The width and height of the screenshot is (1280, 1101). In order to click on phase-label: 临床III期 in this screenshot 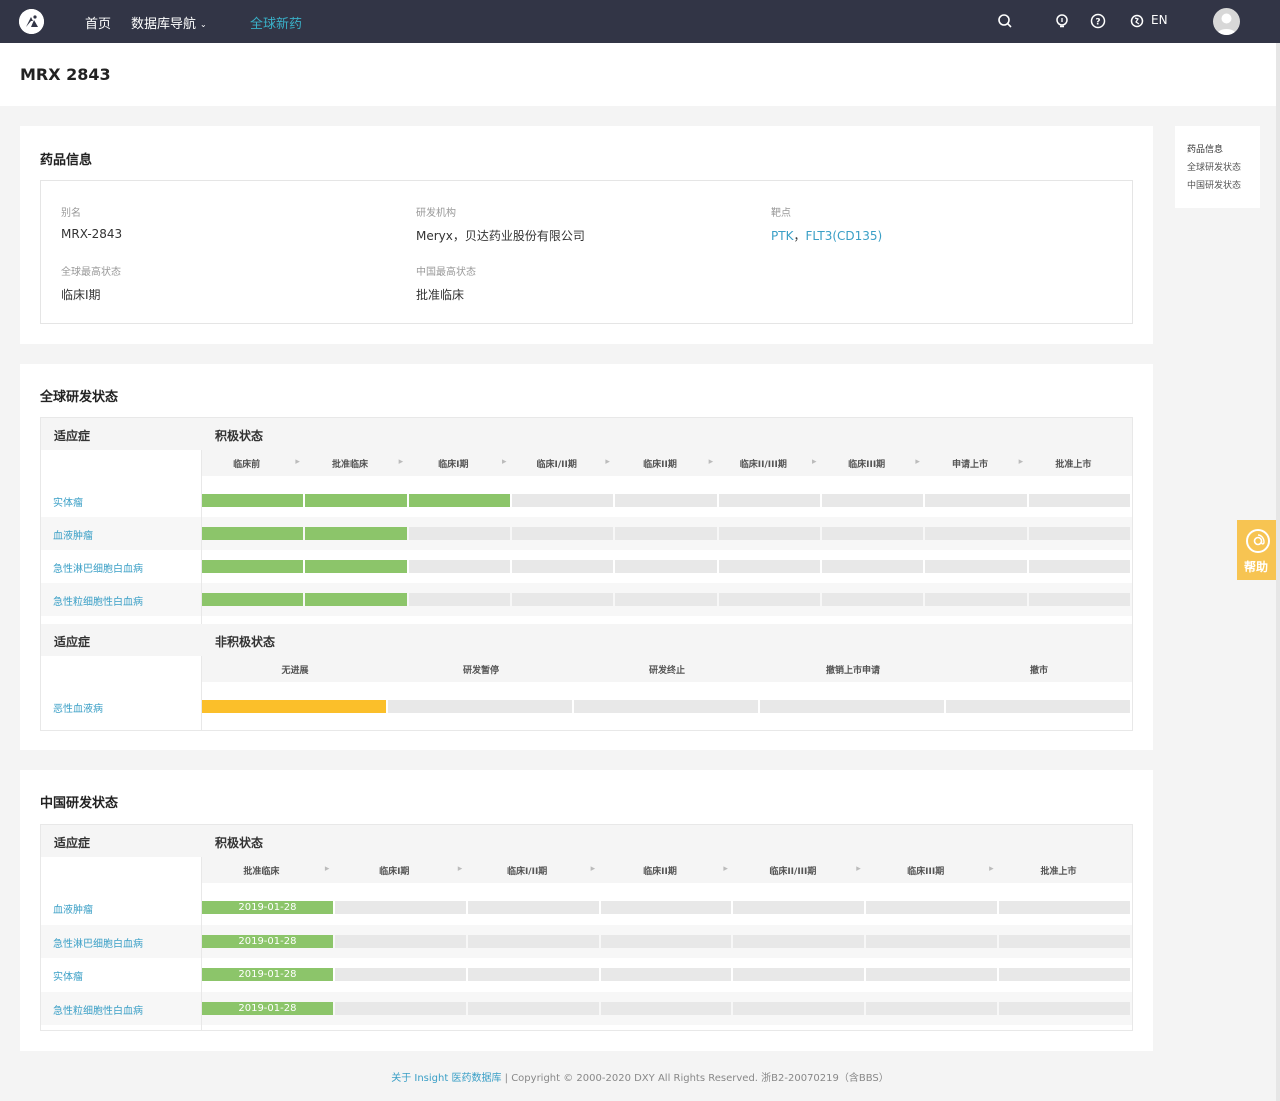, I will do `click(926, 872)`.